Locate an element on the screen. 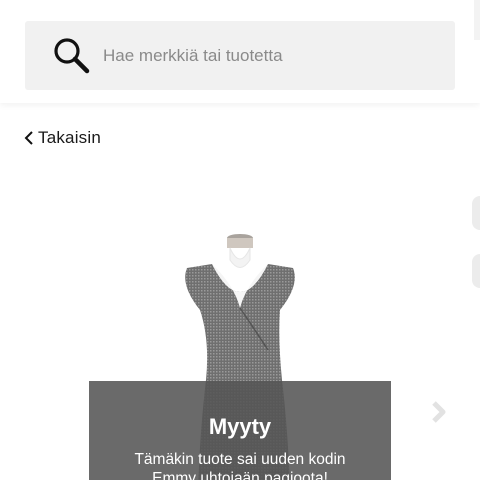 The image size is (480, 480). search-icon is located at coordinates (72, 56).